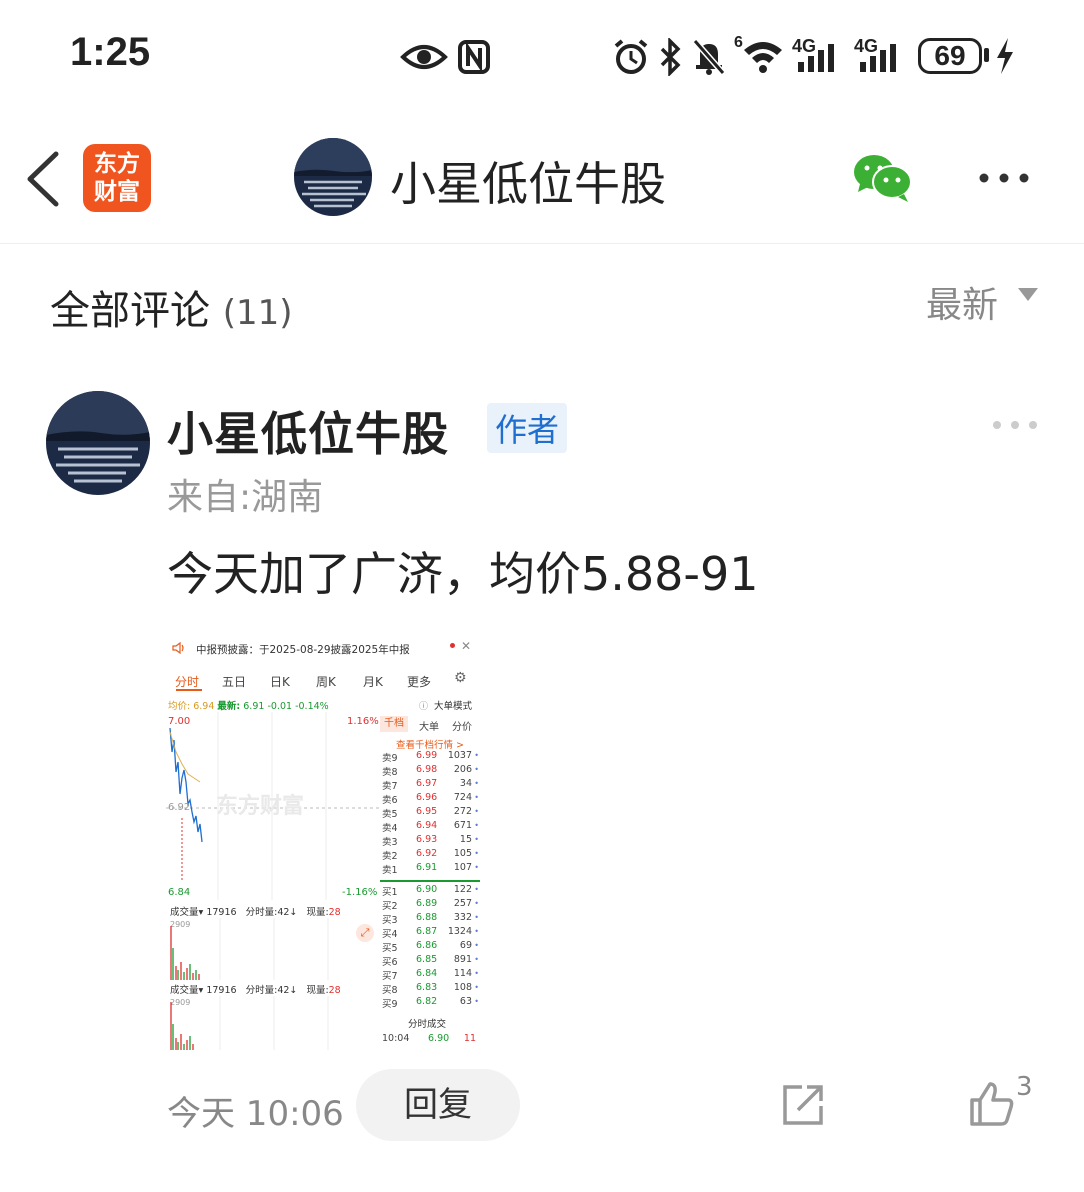 The image size is (1084, 1192). What do you see at coordinates (390, 962) in the screenshot?
I see `ob-label: 买6` at bounding box center [390, 962].